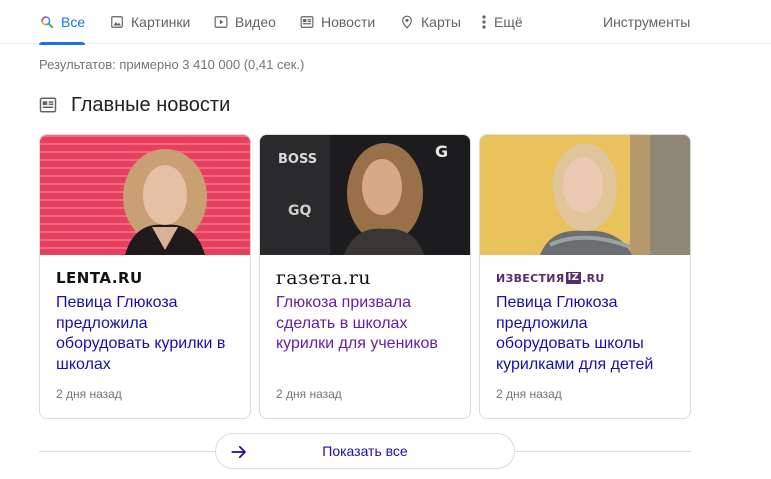 The width and height of the screenshot is (771, 479). Describe the element at coordinates (221, 22) in the screenshot. I see `video-icon` at that location.